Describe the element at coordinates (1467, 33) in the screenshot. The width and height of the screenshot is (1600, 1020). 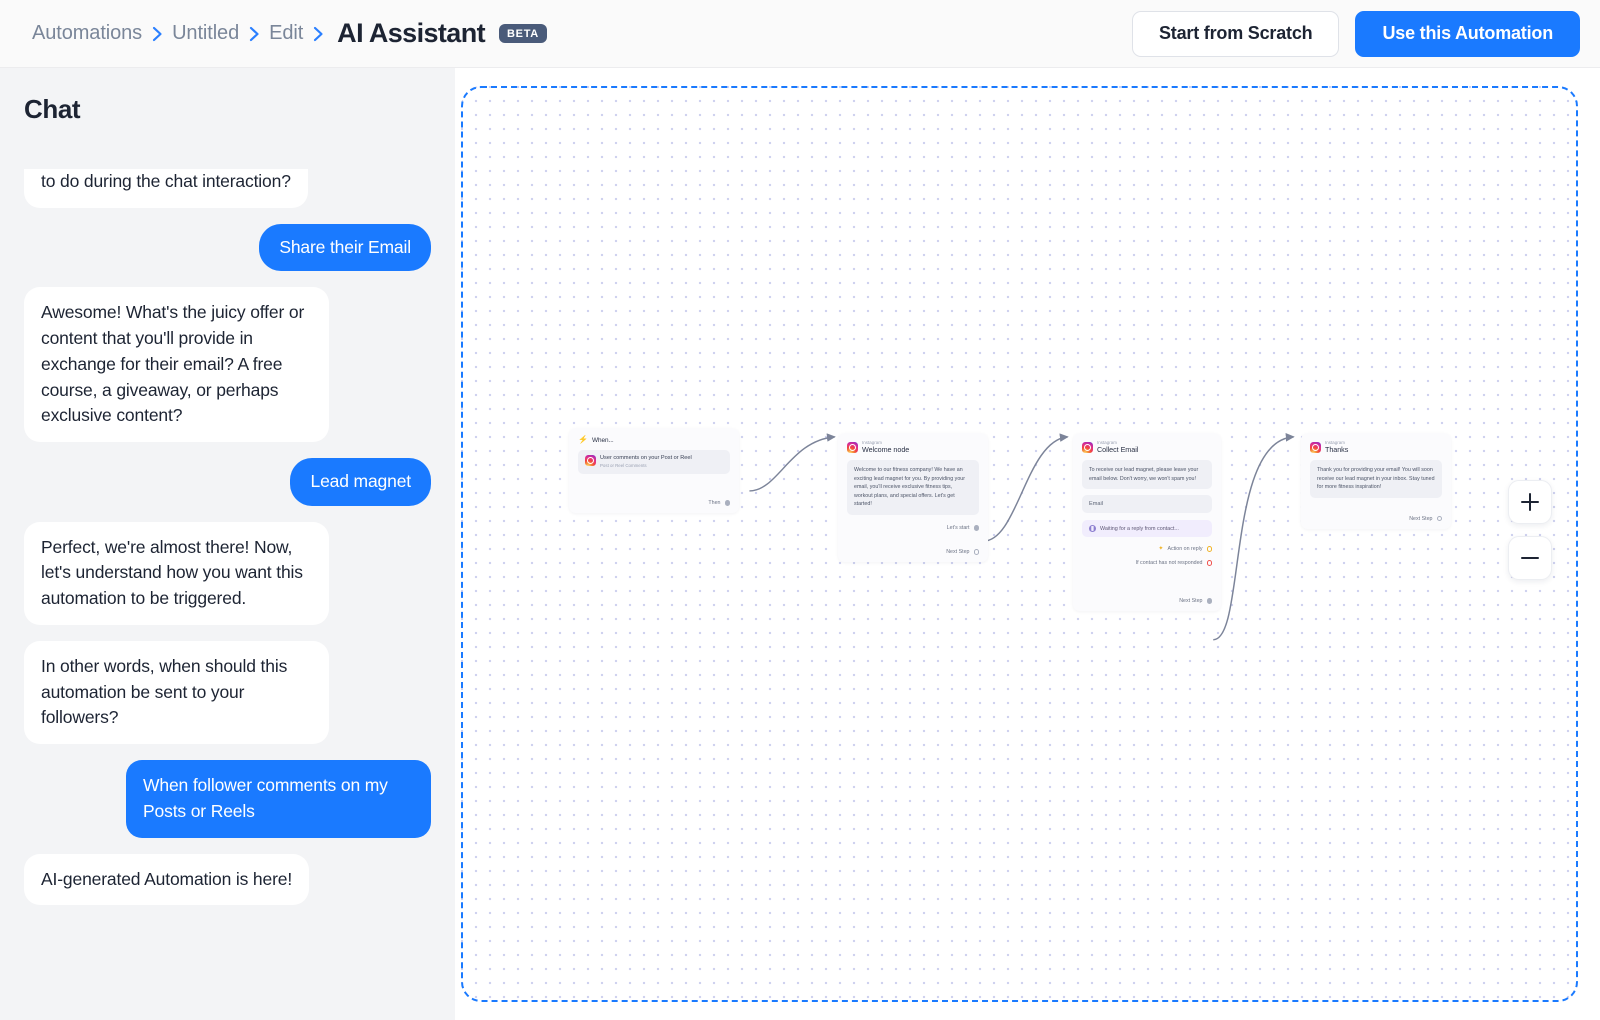
I see `use-this-automation-button: Use this Automation` at that location.